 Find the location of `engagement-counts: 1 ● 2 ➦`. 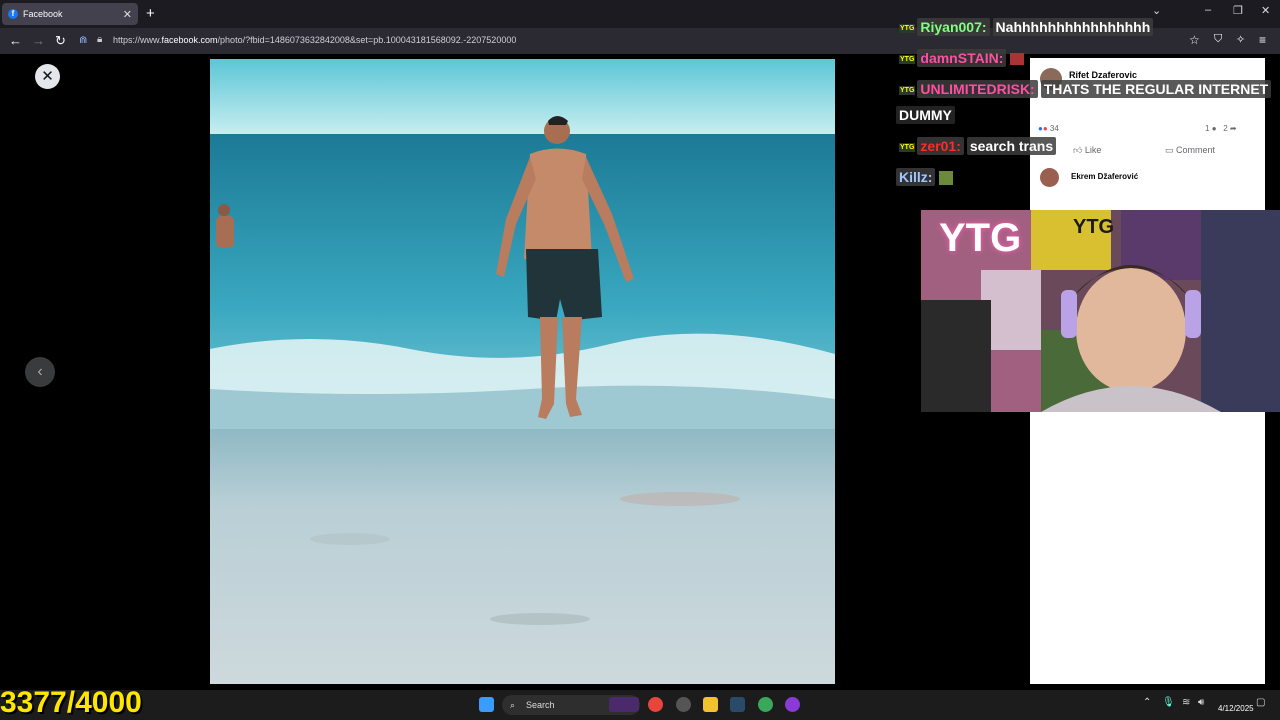

engagement-counts: 1 ● 2 ➦ is located at coordinates (1221, 128).